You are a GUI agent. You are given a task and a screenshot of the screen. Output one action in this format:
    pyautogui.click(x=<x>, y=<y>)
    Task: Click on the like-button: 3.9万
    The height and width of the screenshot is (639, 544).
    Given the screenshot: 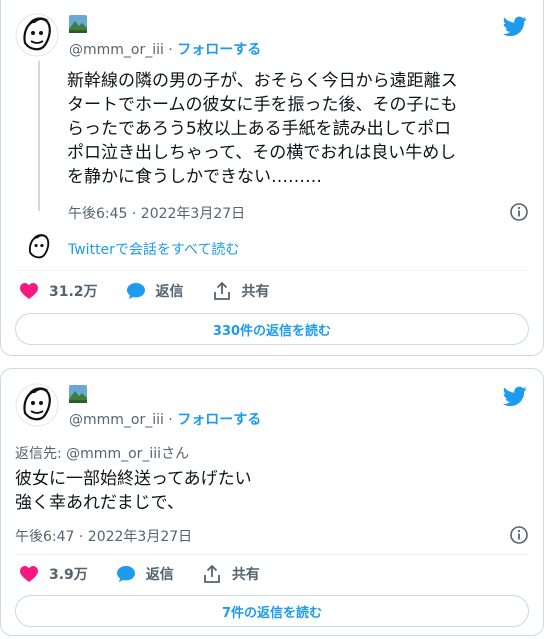 What is the action you would take?
    pyautogui.click(x=53, y=574)
    